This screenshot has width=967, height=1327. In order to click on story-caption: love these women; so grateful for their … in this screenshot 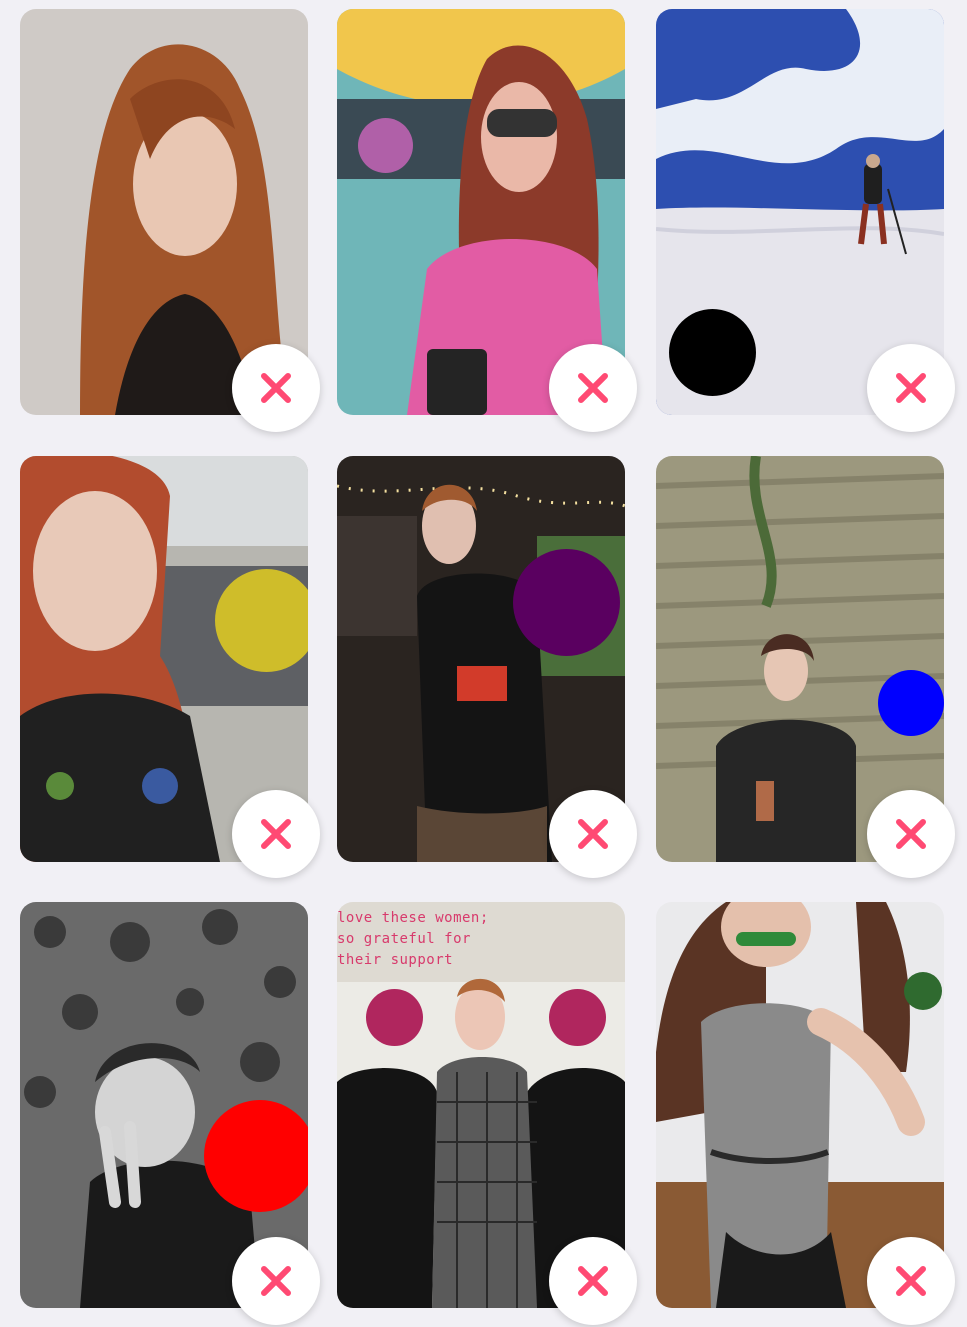, I will do `click(413, 939)`.